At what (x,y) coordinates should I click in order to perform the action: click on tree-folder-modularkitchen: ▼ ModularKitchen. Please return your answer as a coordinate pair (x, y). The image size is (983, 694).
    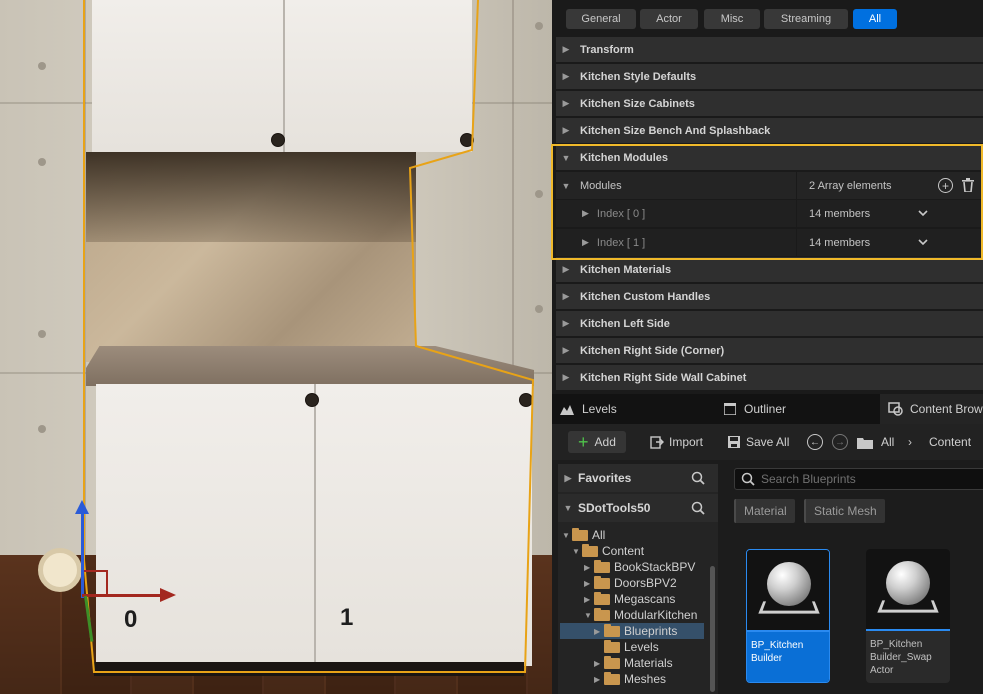
    Looking at the image, I should click on (644, 615).